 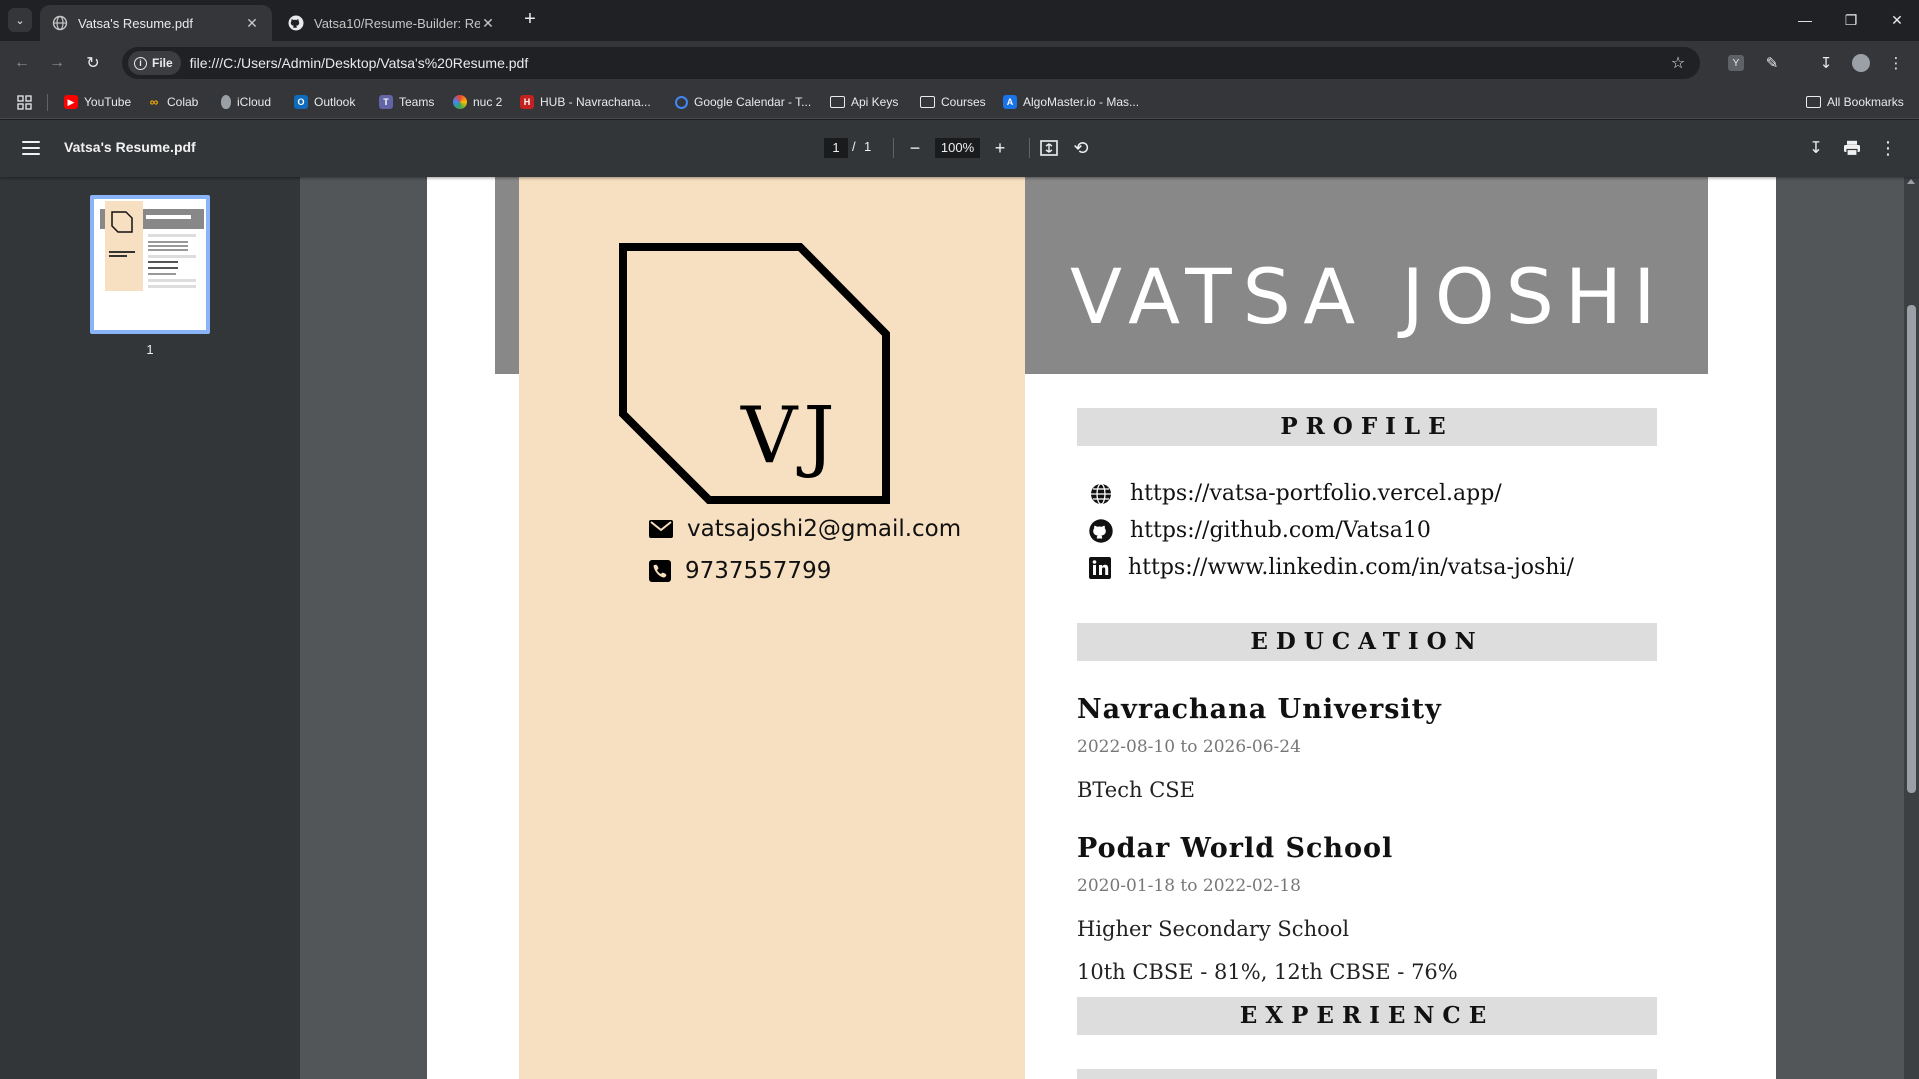 I want to click on tab-resume-pdf: Vatsa's Resume.pdf ✕, so click(x=156, y=23).